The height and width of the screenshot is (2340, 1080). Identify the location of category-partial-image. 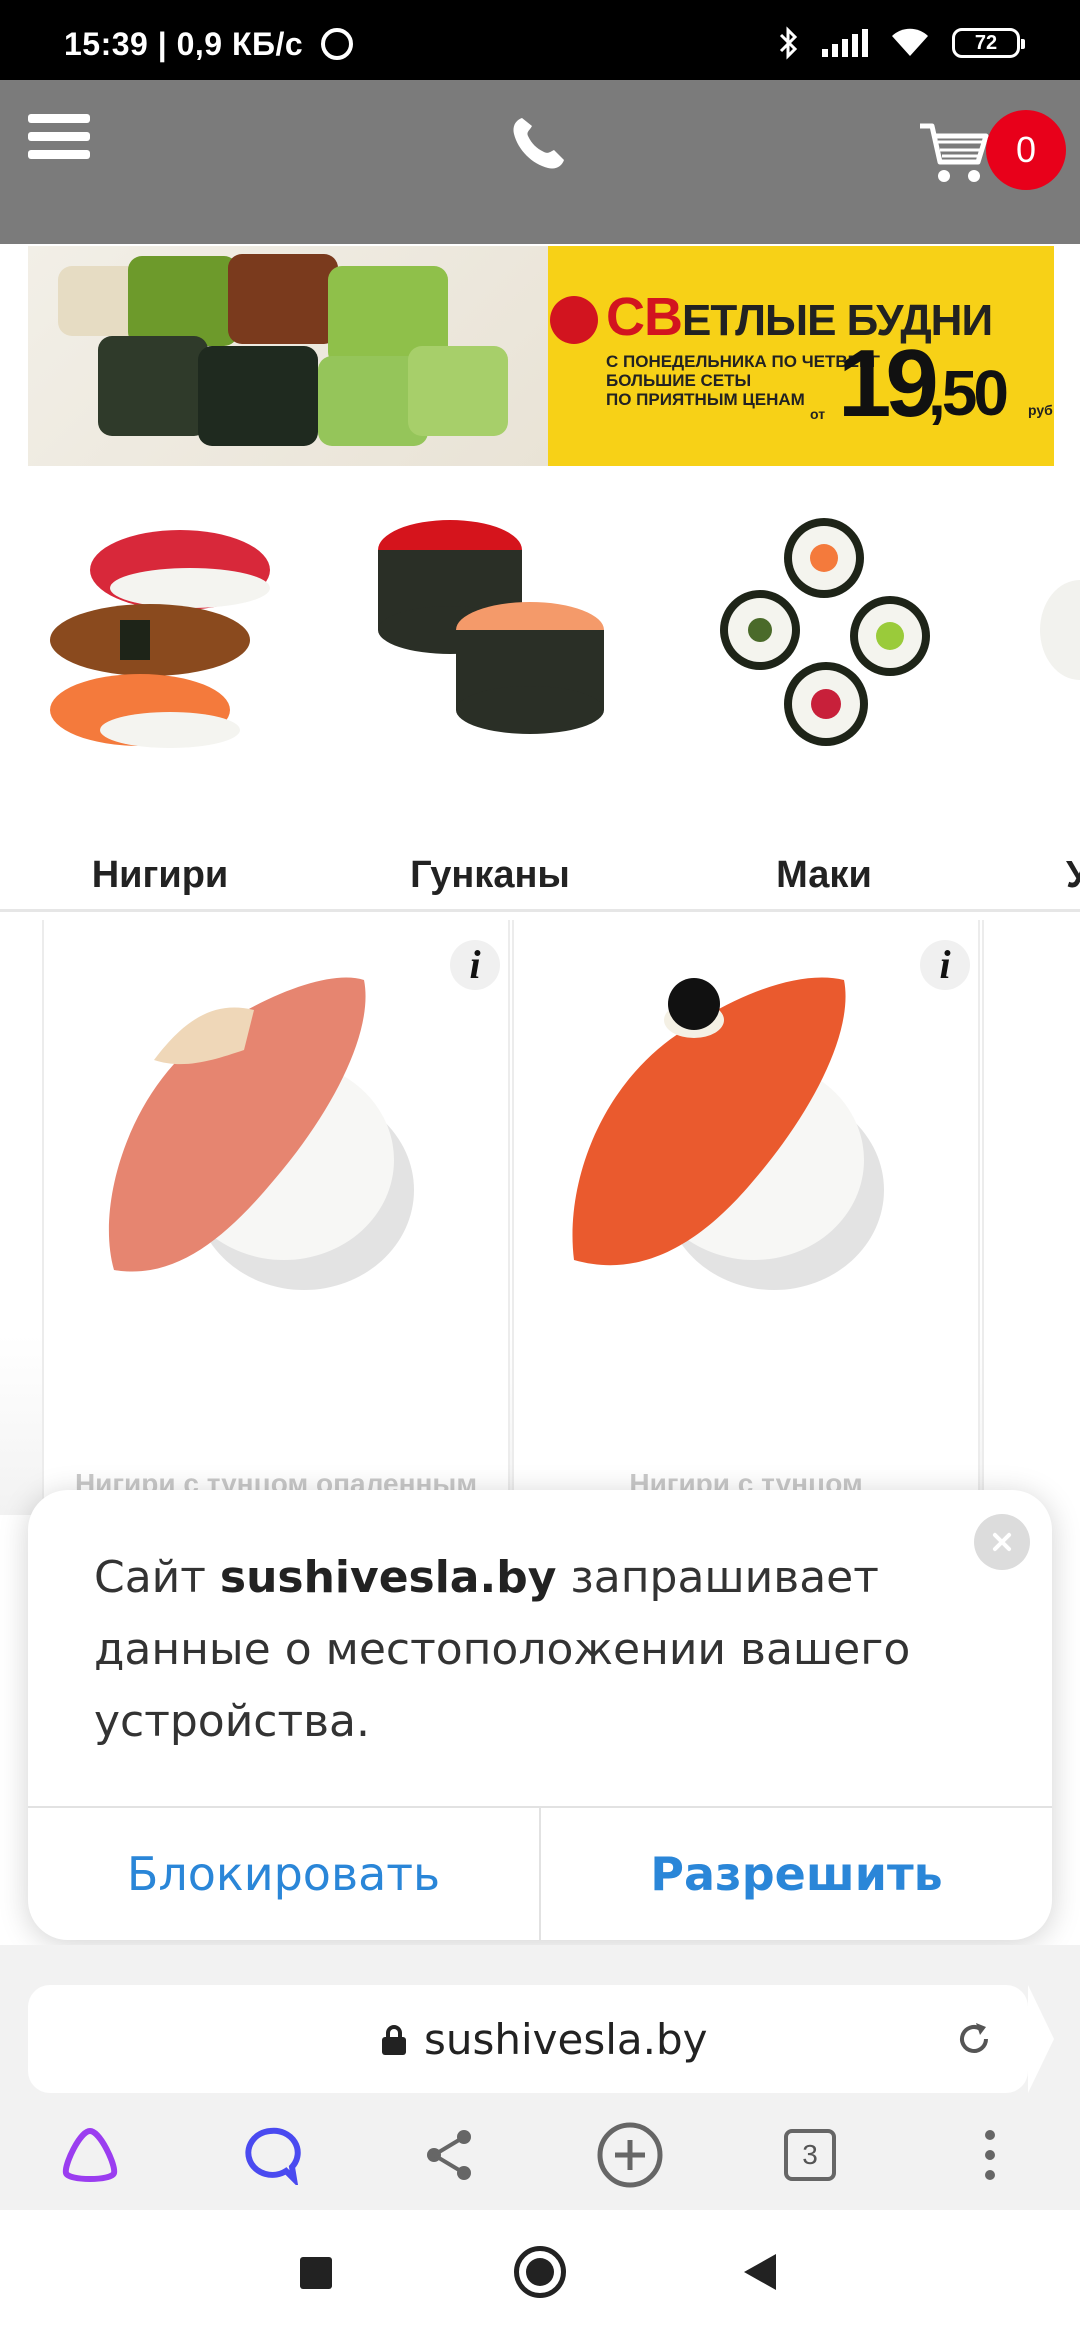
(1060, 630).